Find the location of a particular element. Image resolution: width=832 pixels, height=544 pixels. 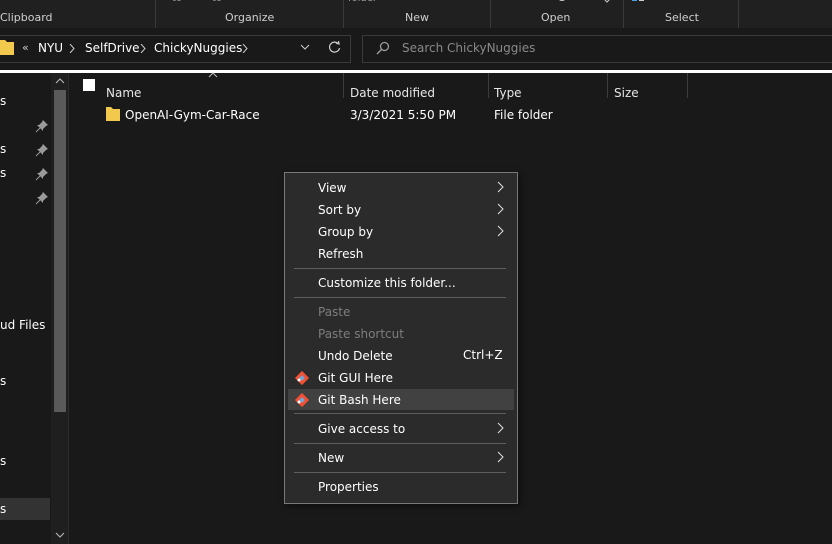

menu-item-view: View is located at coordinates (332, 188).